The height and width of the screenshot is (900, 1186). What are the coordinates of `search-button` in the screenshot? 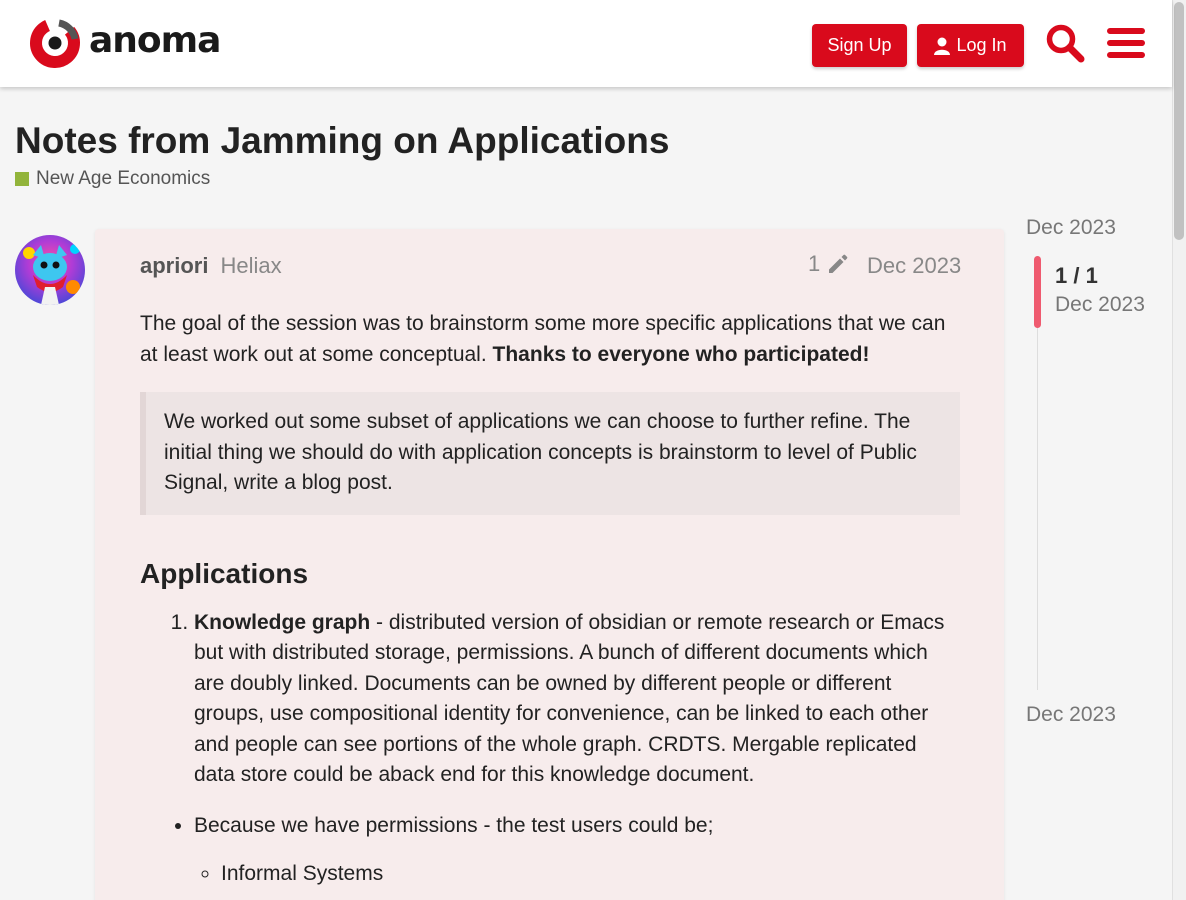 It's located at (1065, 43).